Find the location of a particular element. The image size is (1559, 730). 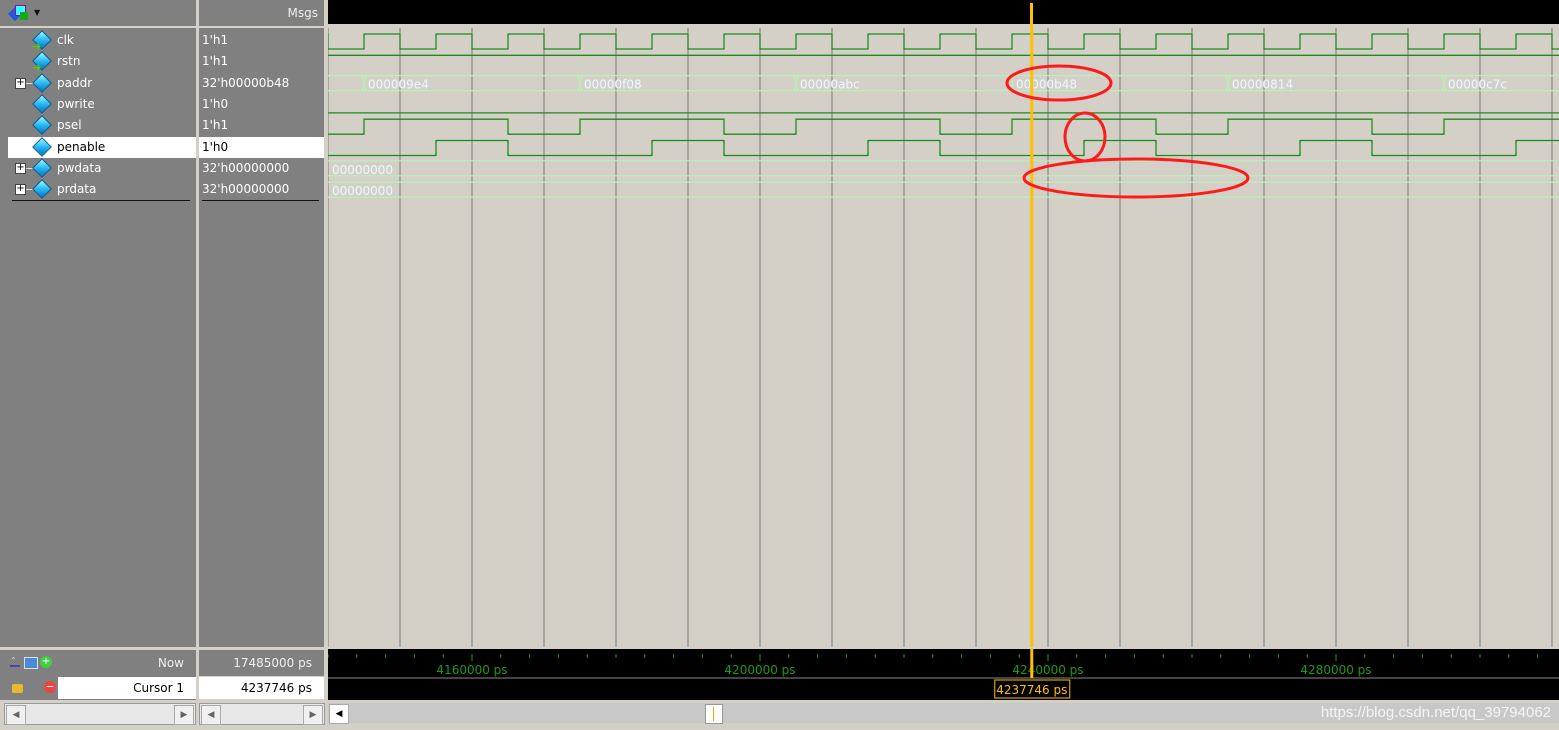

signal-name: psel is located at coordinates (69, 125).